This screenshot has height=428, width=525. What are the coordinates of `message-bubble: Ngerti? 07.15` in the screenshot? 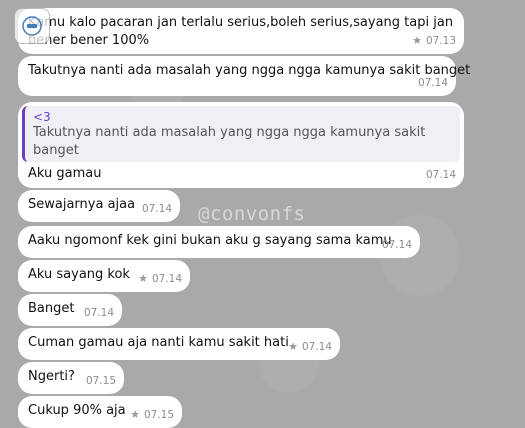 It's located at (71, 378).